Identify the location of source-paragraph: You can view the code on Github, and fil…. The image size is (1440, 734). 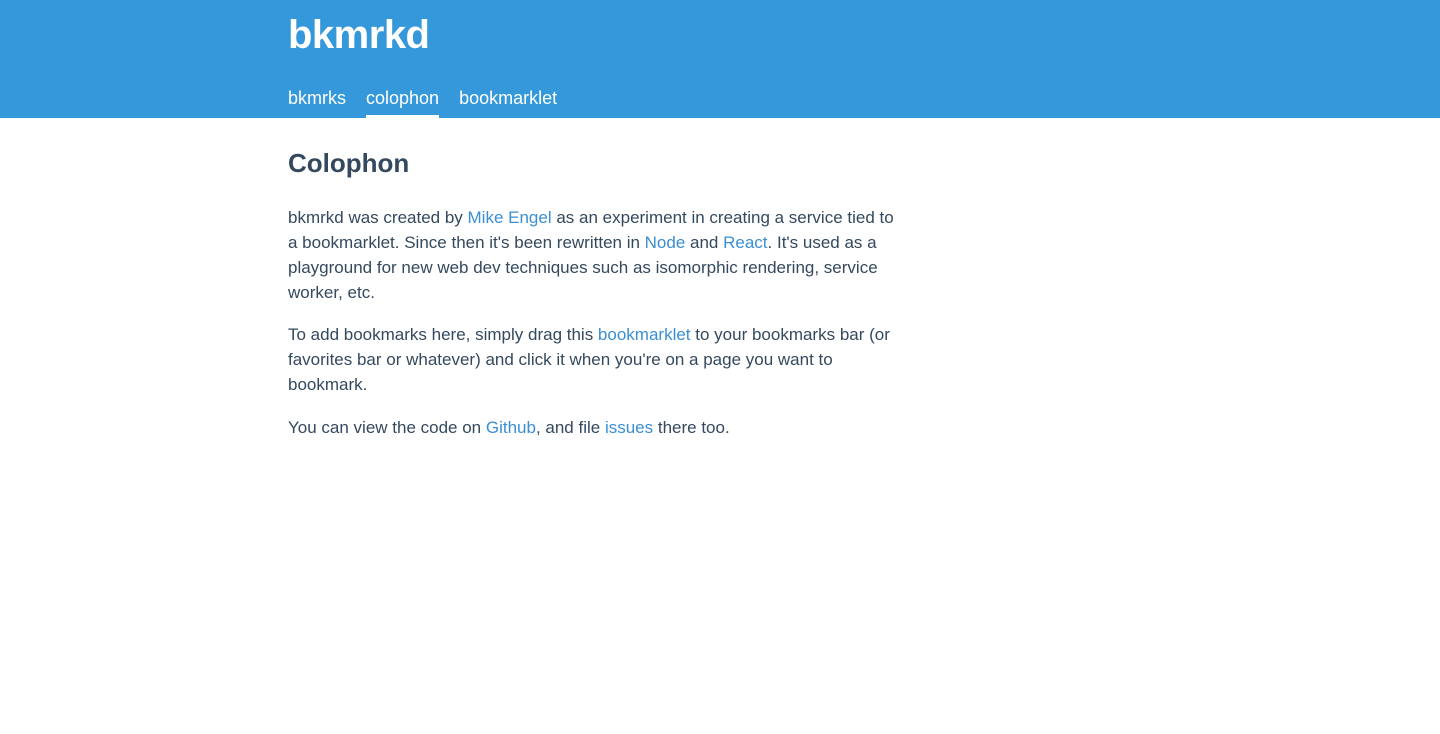
(593, 427).